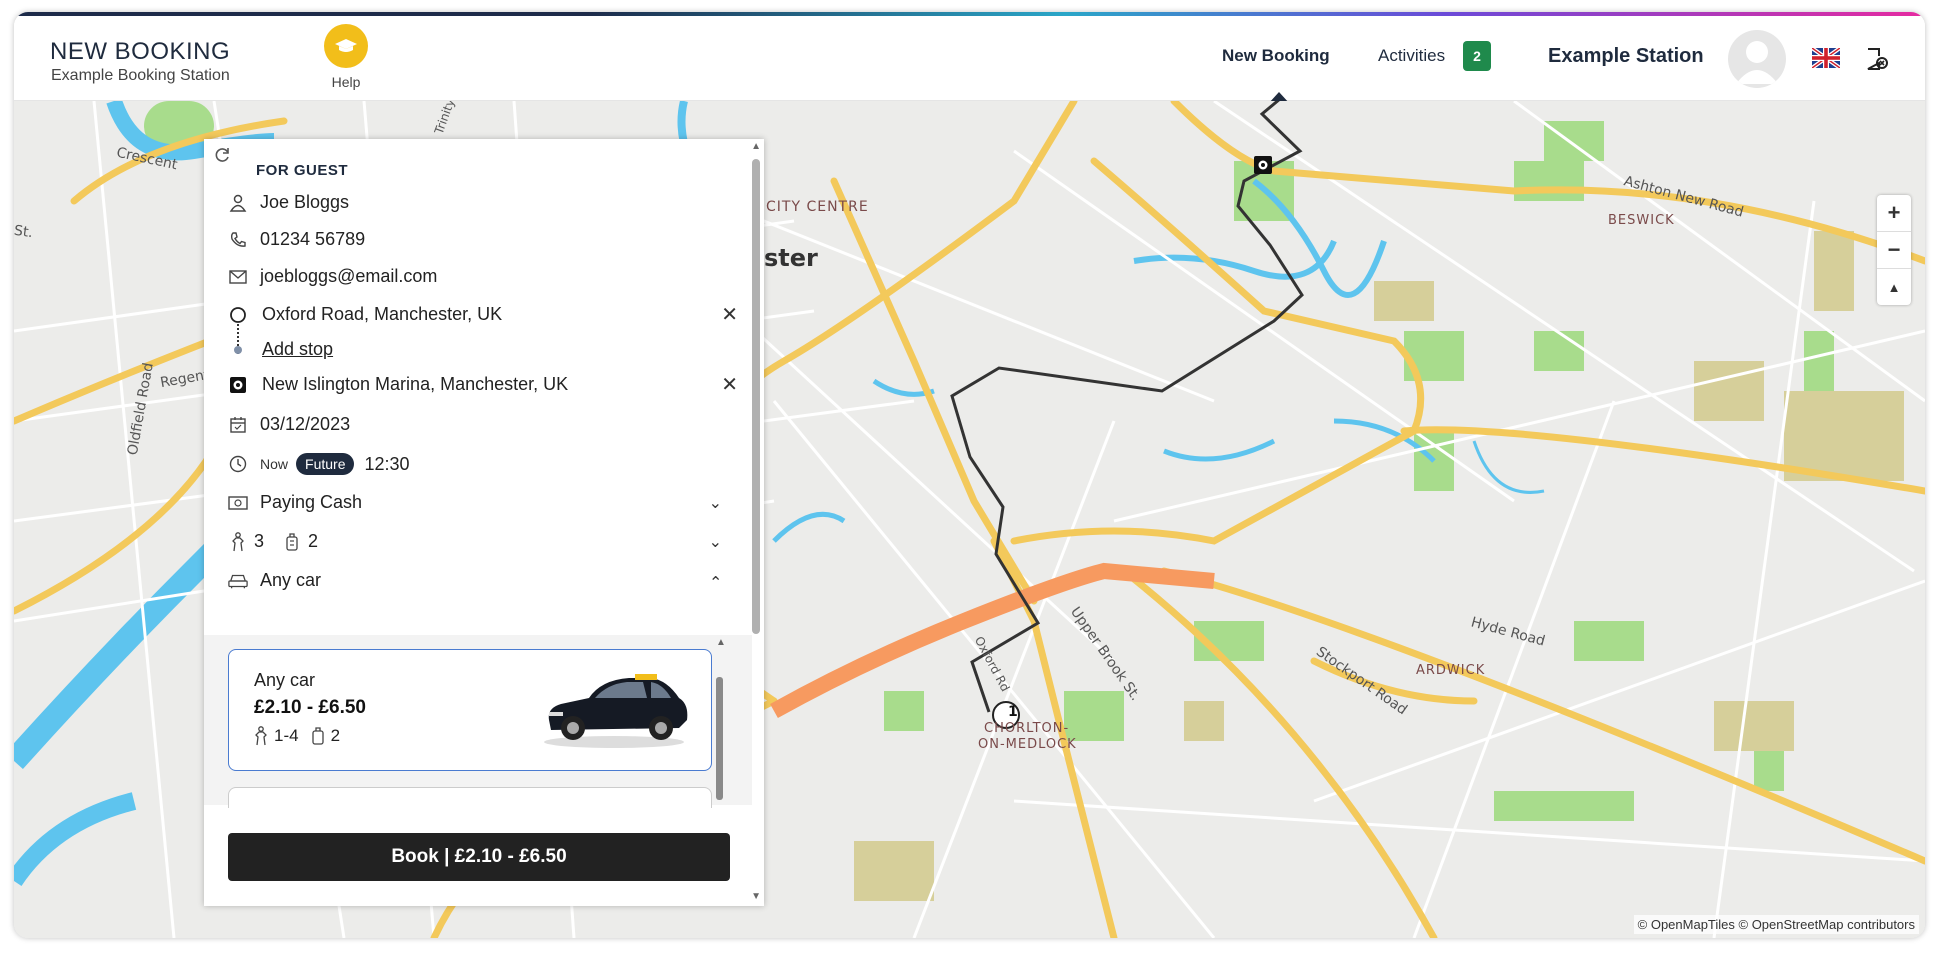 This screenshot has height=953, width=1941. I want to click on refresh-icon, so click(222, 155).